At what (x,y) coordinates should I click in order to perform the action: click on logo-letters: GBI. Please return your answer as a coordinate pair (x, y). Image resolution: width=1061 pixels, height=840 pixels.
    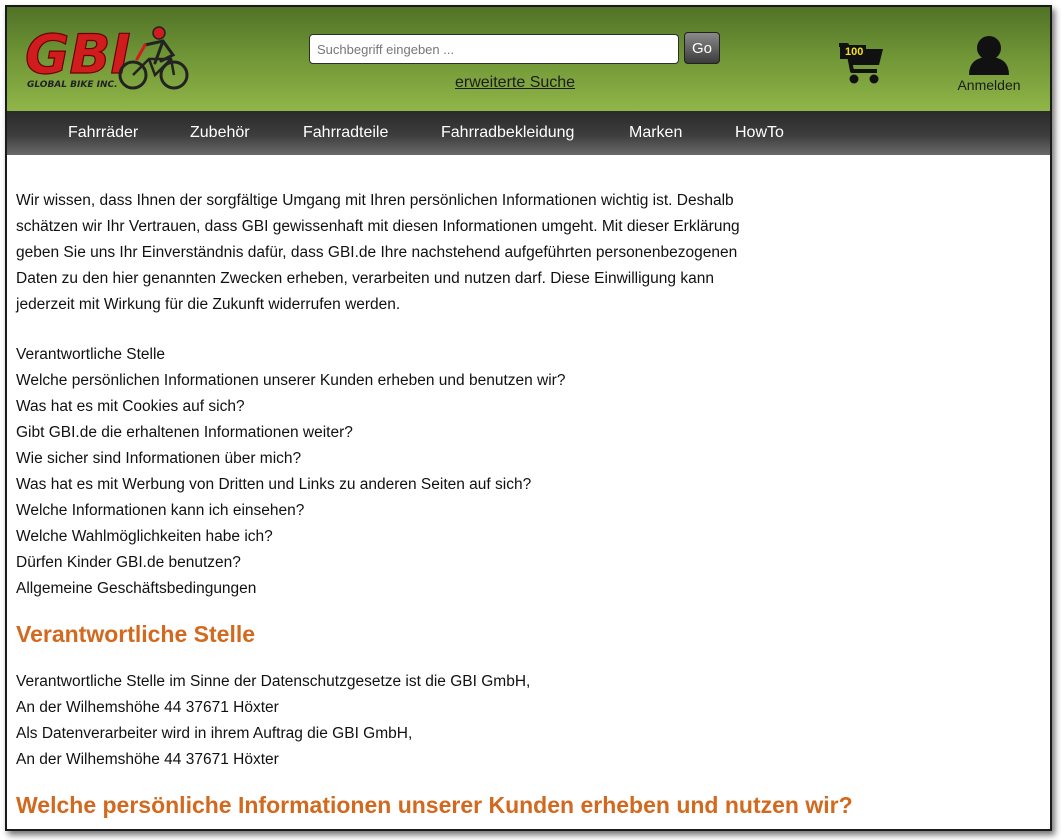
    Looking at the image, I should click on (78, 54).